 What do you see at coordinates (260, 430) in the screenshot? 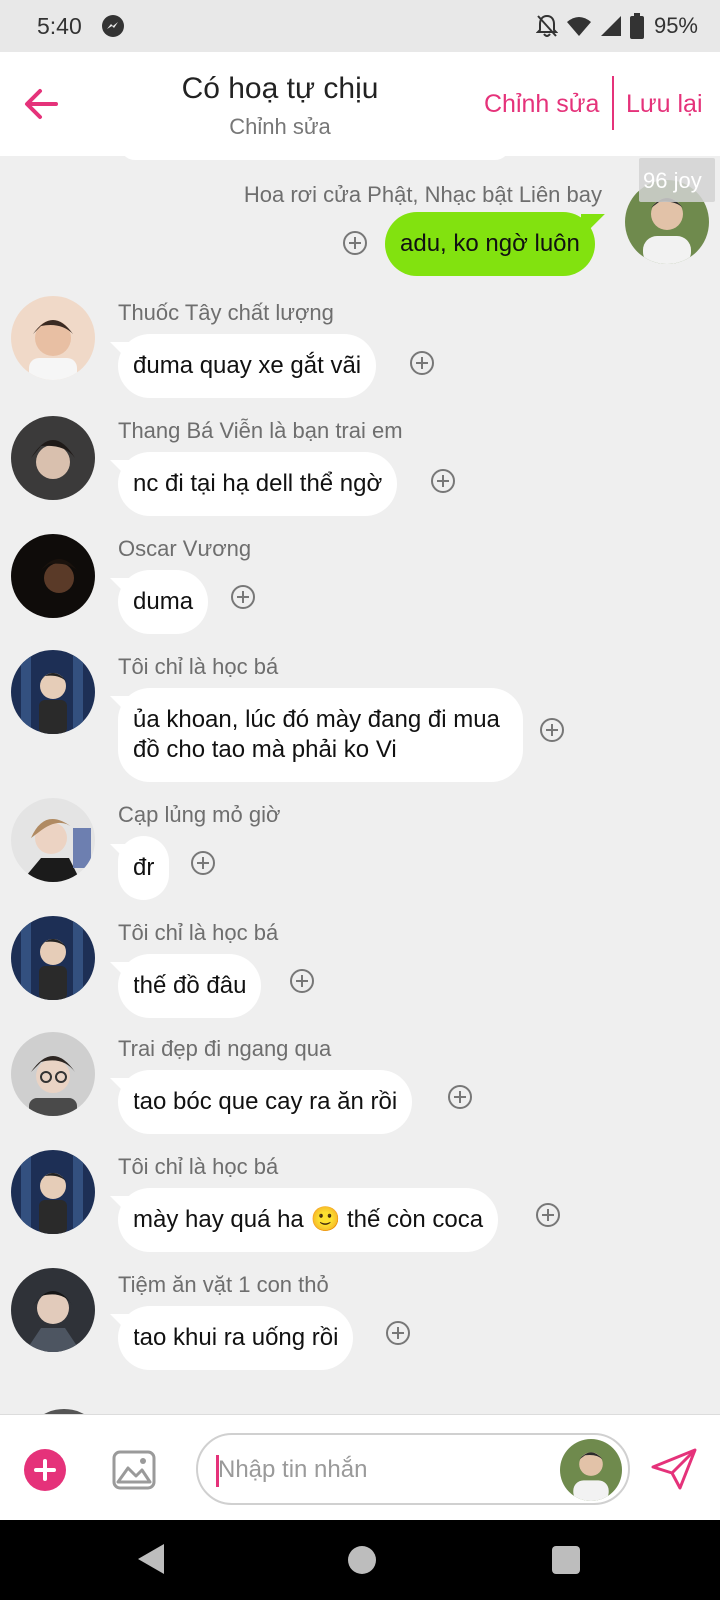
I see `message-sender: Thang Bá Viễn là bạn trai em` at bounding box center [260, 430].